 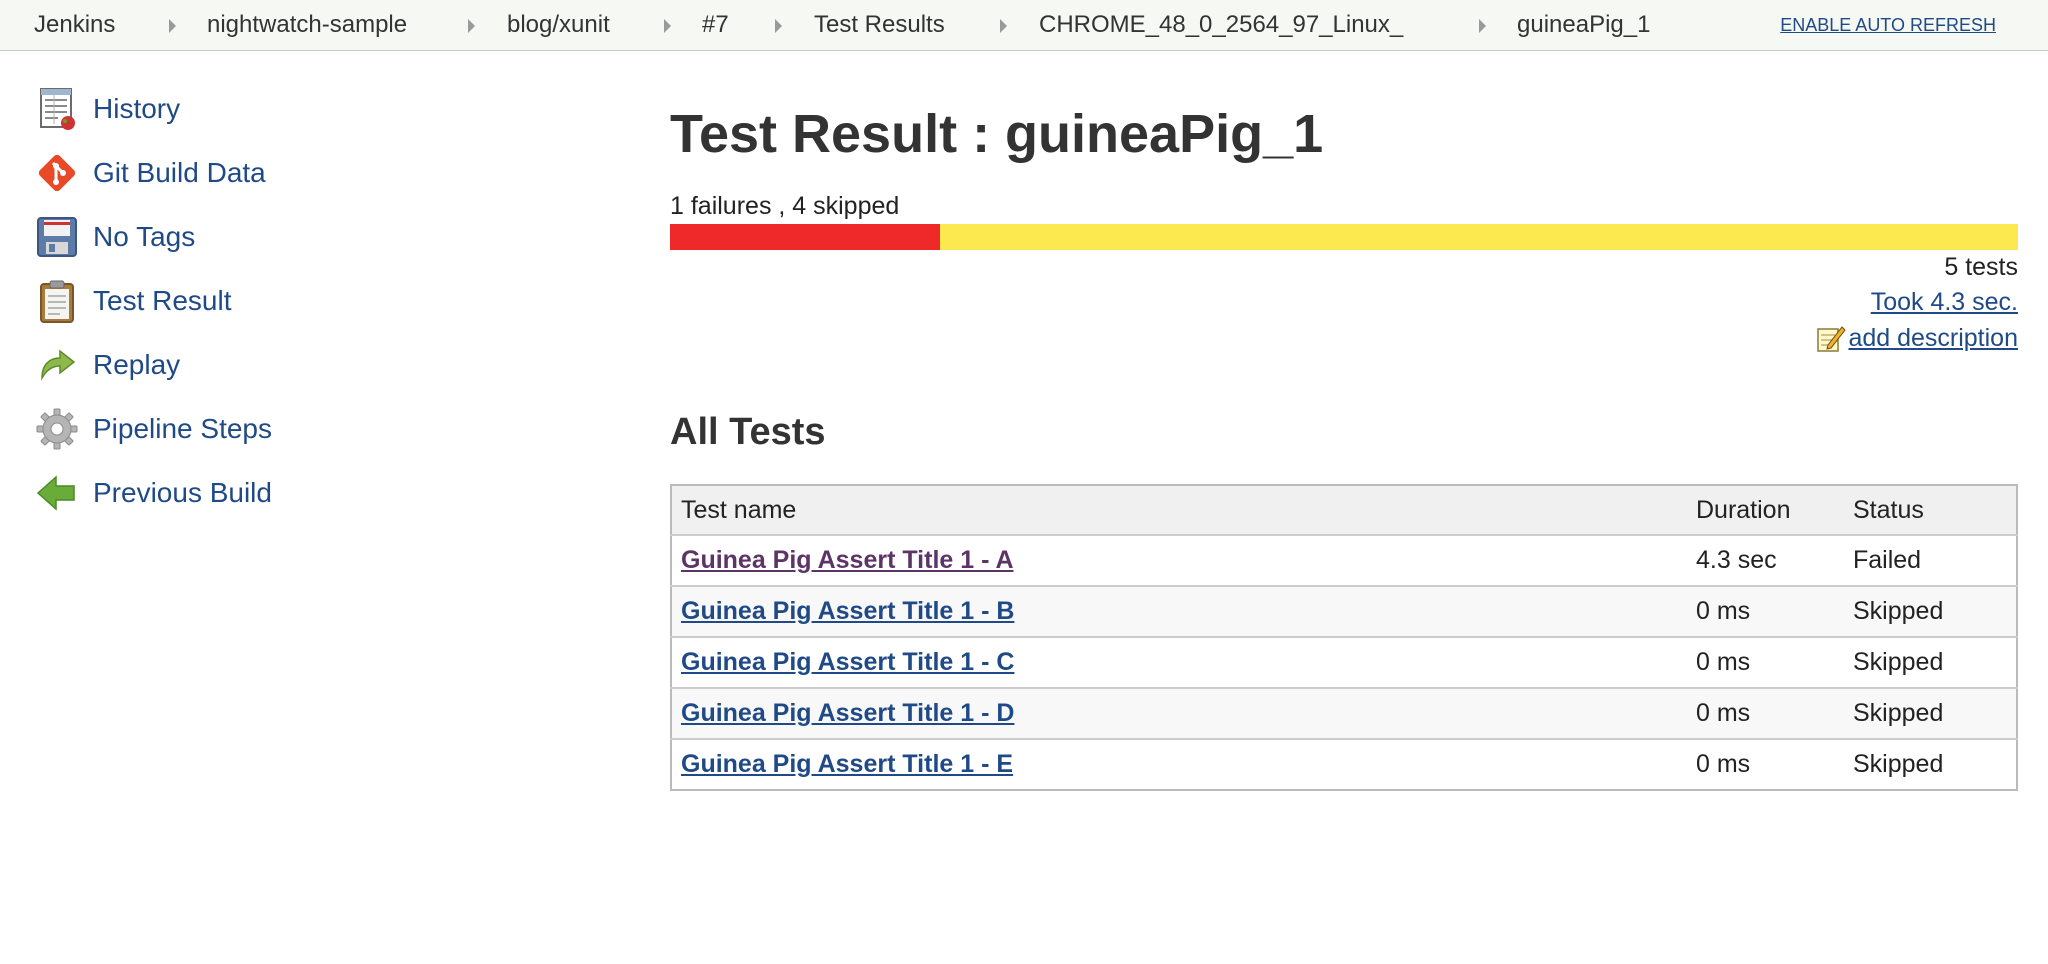 I want to click on sidebar-item-label: Previous Build, so click(x=182, y=492).